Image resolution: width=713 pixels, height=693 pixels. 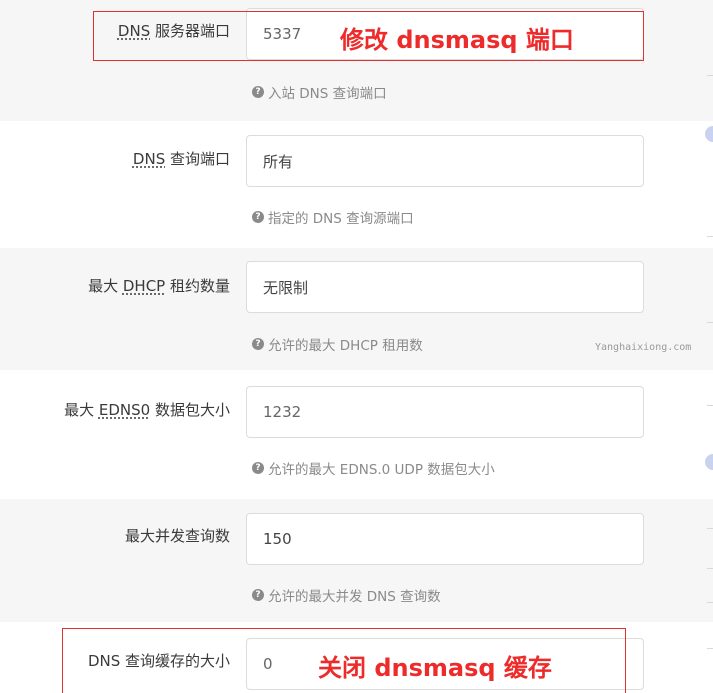 I want to click on field-label: 最大并发查询数, so click(x=177, y=536).